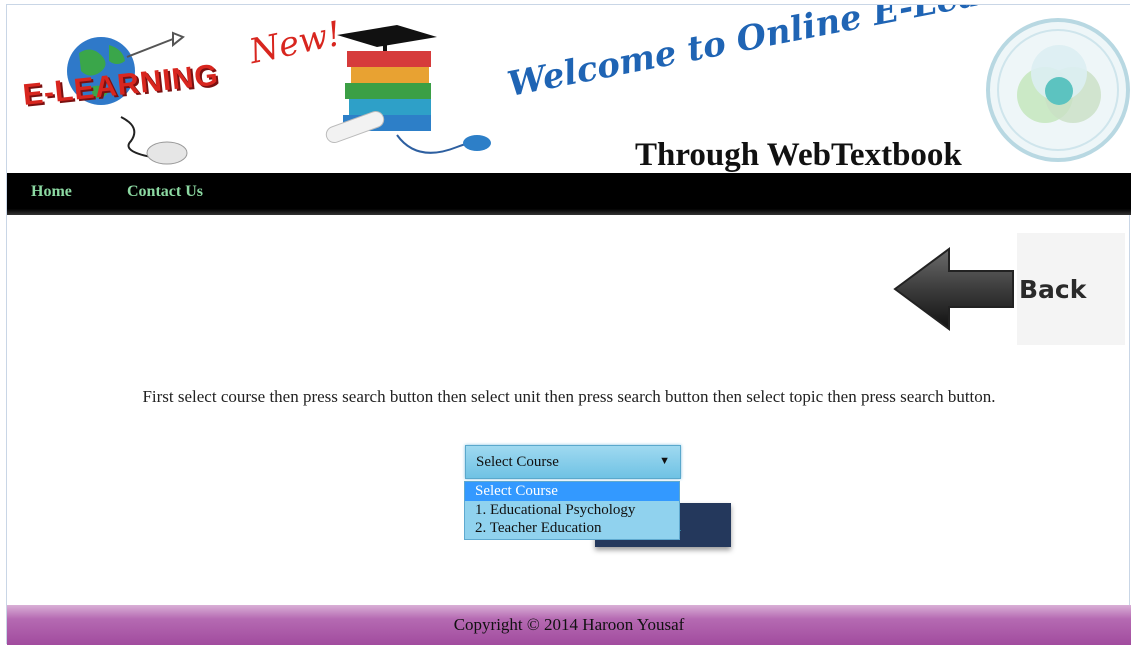 The width and height of the screenshot is (1132, 646). I want to click on course-select-value: Select Course, so click(517, 462).